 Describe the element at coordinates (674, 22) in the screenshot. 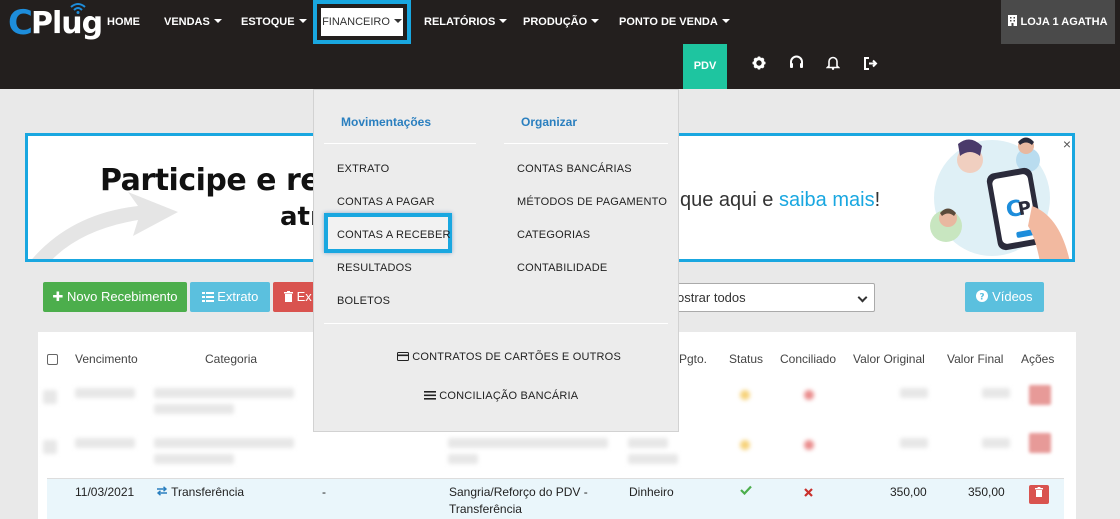

I see `nav-ponto-de-venda: PONTO DE VENDA` at that location.